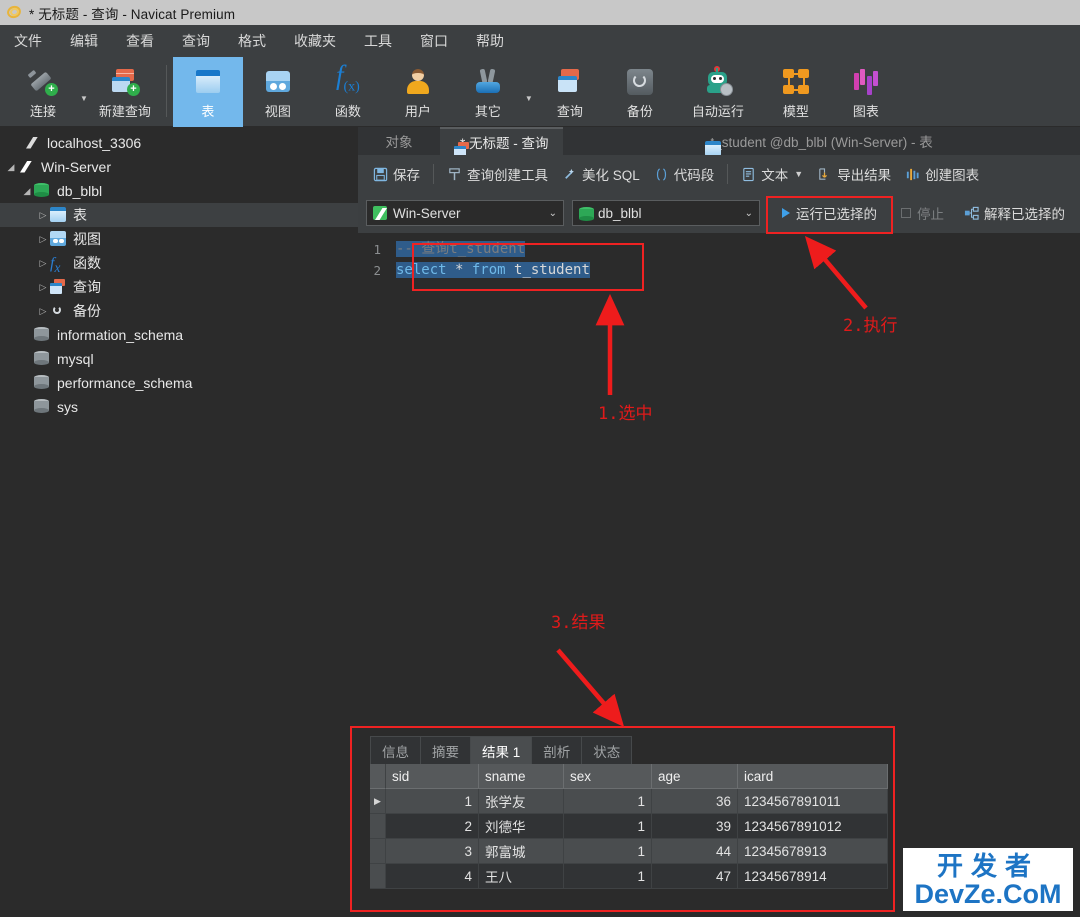 This screenshot has width=1080, height=917. What do you see at coordinates (80, 215) in the screenshot?
I see `tree-label: 表` at bounding box center [80, 215].